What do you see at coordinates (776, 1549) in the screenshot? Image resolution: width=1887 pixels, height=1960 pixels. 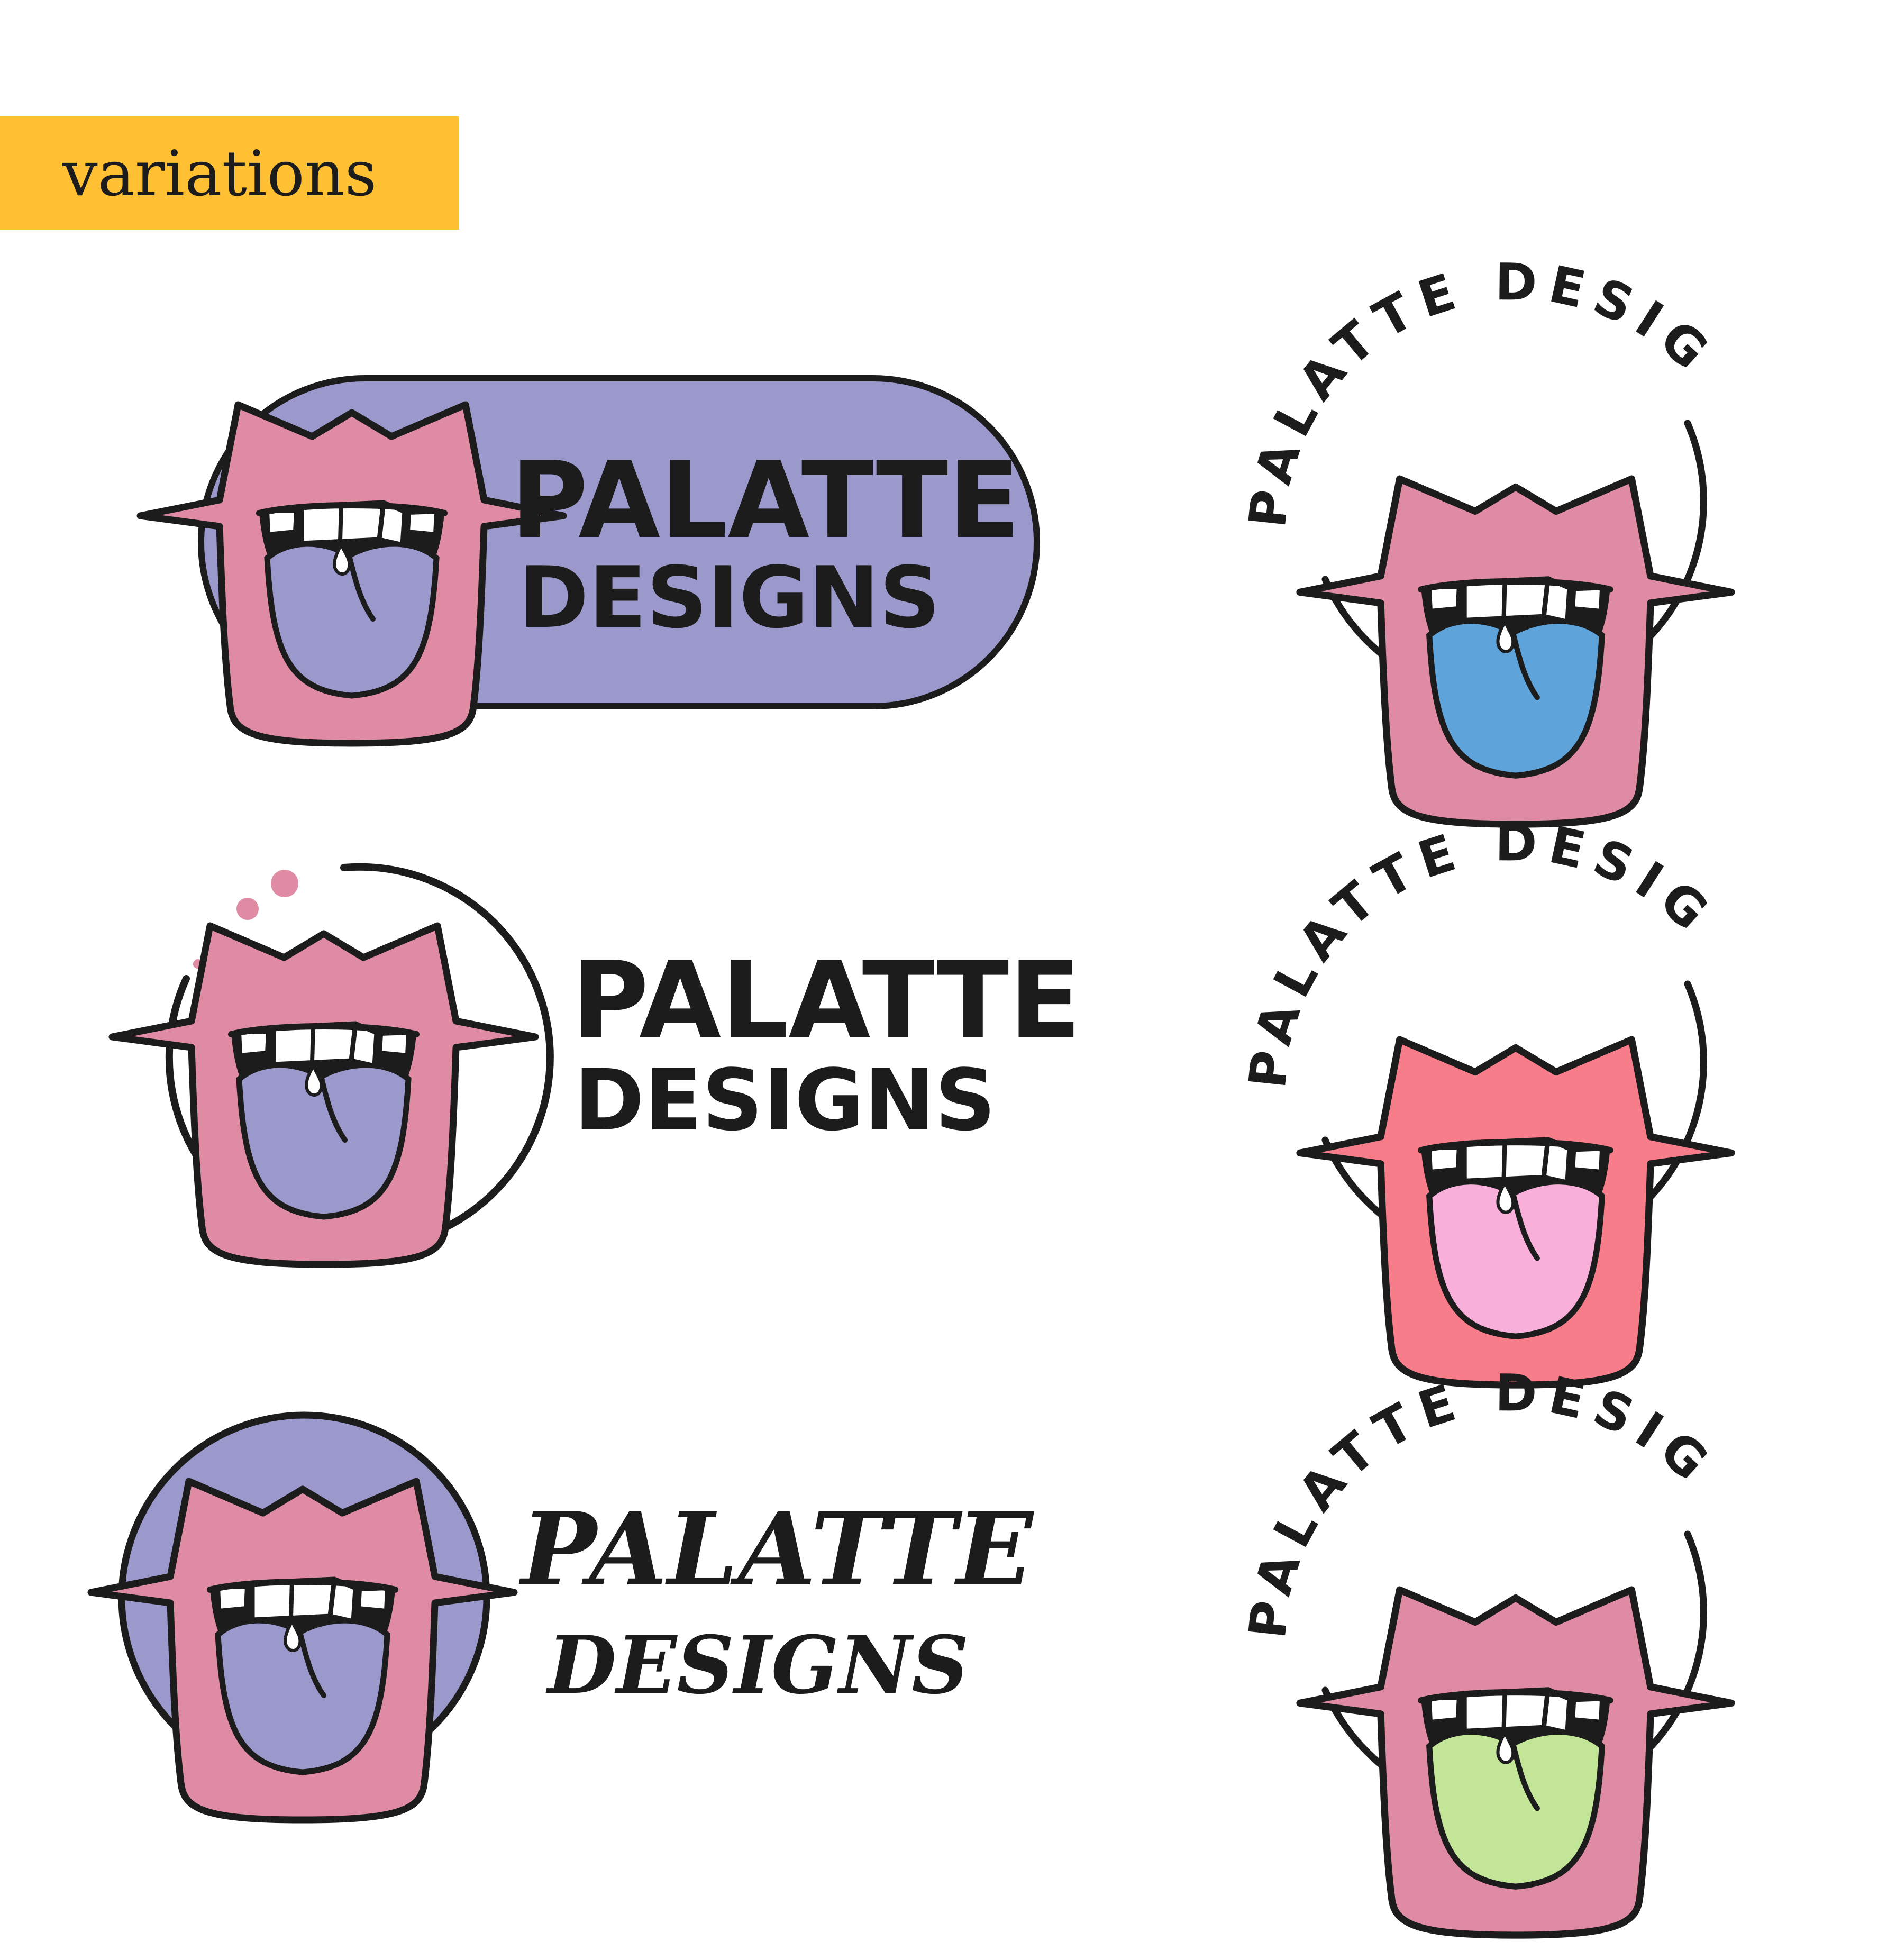 I see `disc-logo-line1: PALATTE` at bounding box center [776, 1549].